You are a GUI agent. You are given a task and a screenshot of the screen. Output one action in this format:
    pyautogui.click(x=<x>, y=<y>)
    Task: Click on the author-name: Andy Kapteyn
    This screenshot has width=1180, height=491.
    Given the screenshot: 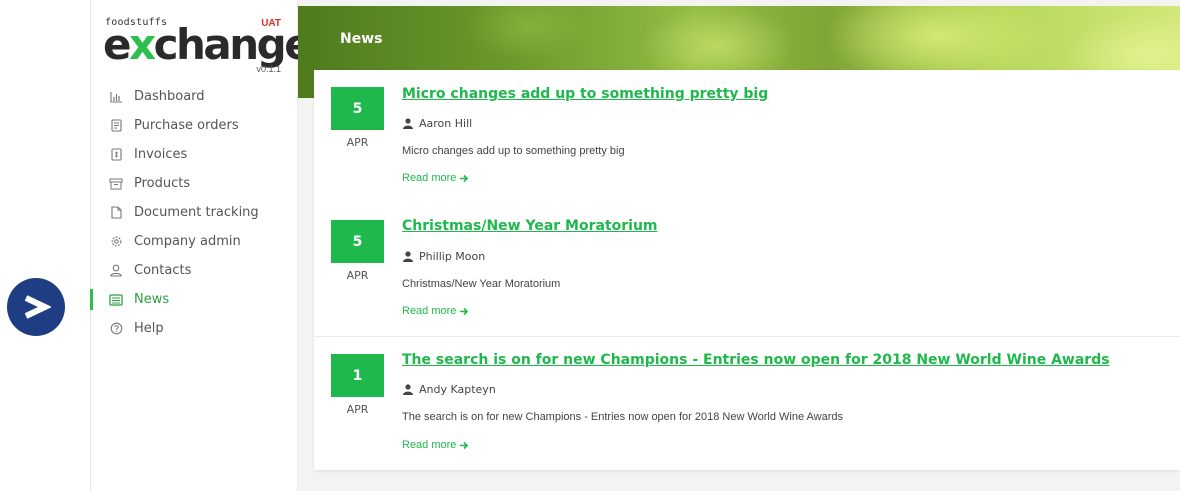 What is the action you would take?
    pyautogui.click(x=457, y=389)
    